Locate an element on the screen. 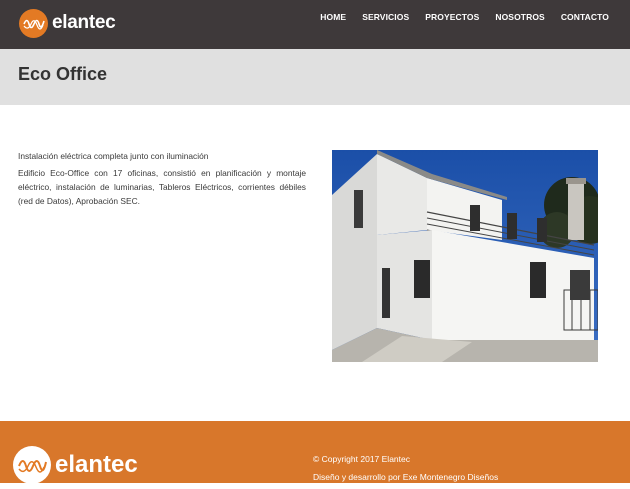 This screenshot has width=630, height=489. brand-name: elantec is located at coordinates (84, 22).